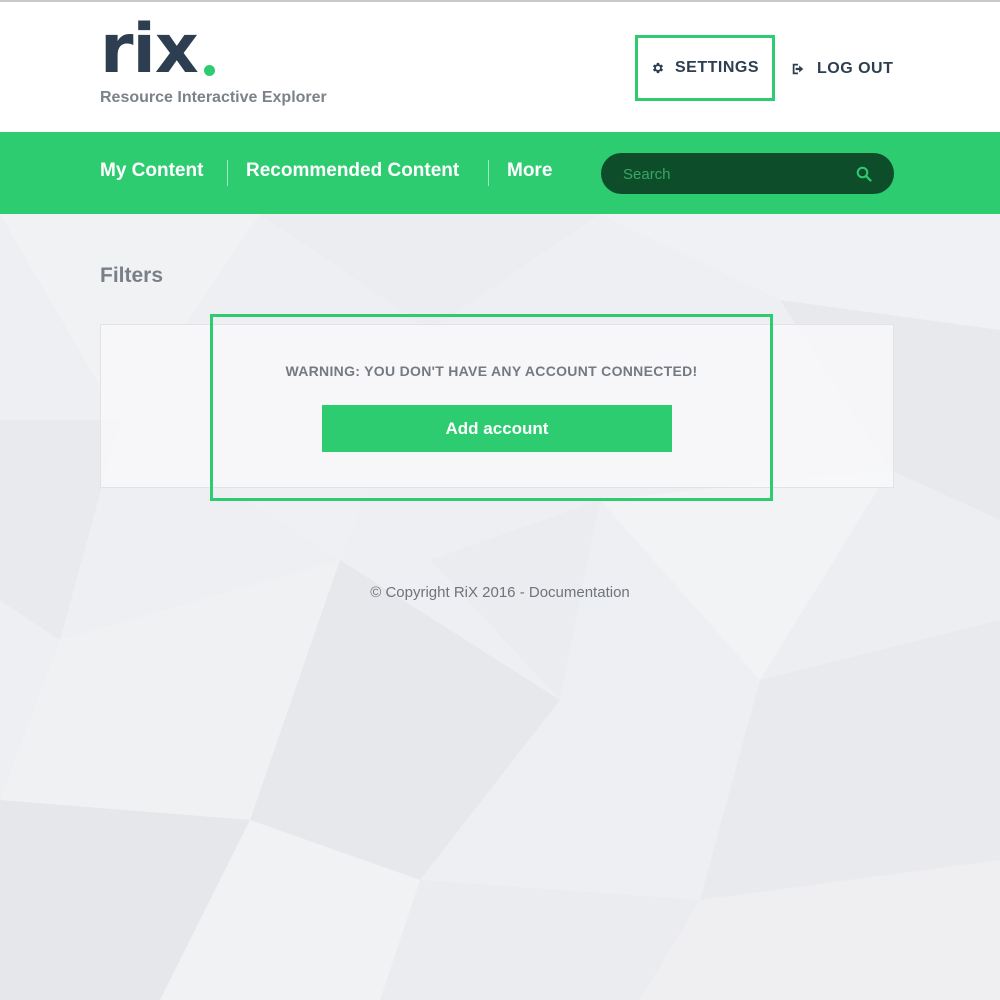  What do you see at coordinates (132, 275) in the screenshot?
I see `filters-heading: Filters` at bounding box center [132, 275].